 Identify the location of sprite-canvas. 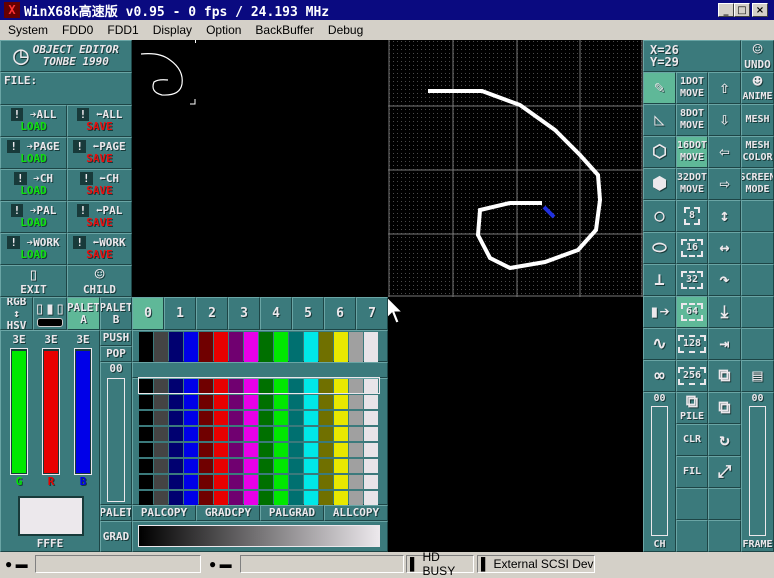
(260, 168).